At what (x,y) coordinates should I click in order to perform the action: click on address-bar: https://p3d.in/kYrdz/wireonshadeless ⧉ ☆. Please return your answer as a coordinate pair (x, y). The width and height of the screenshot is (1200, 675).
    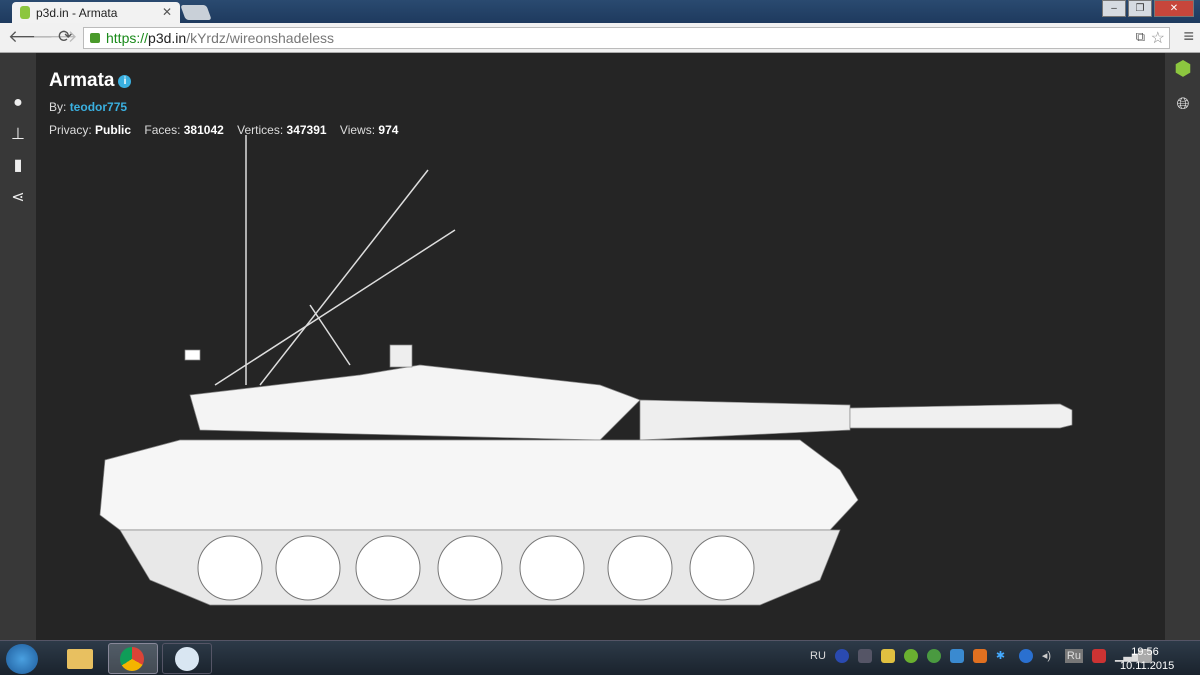
    Looking at the image, I should click on (626, 38).